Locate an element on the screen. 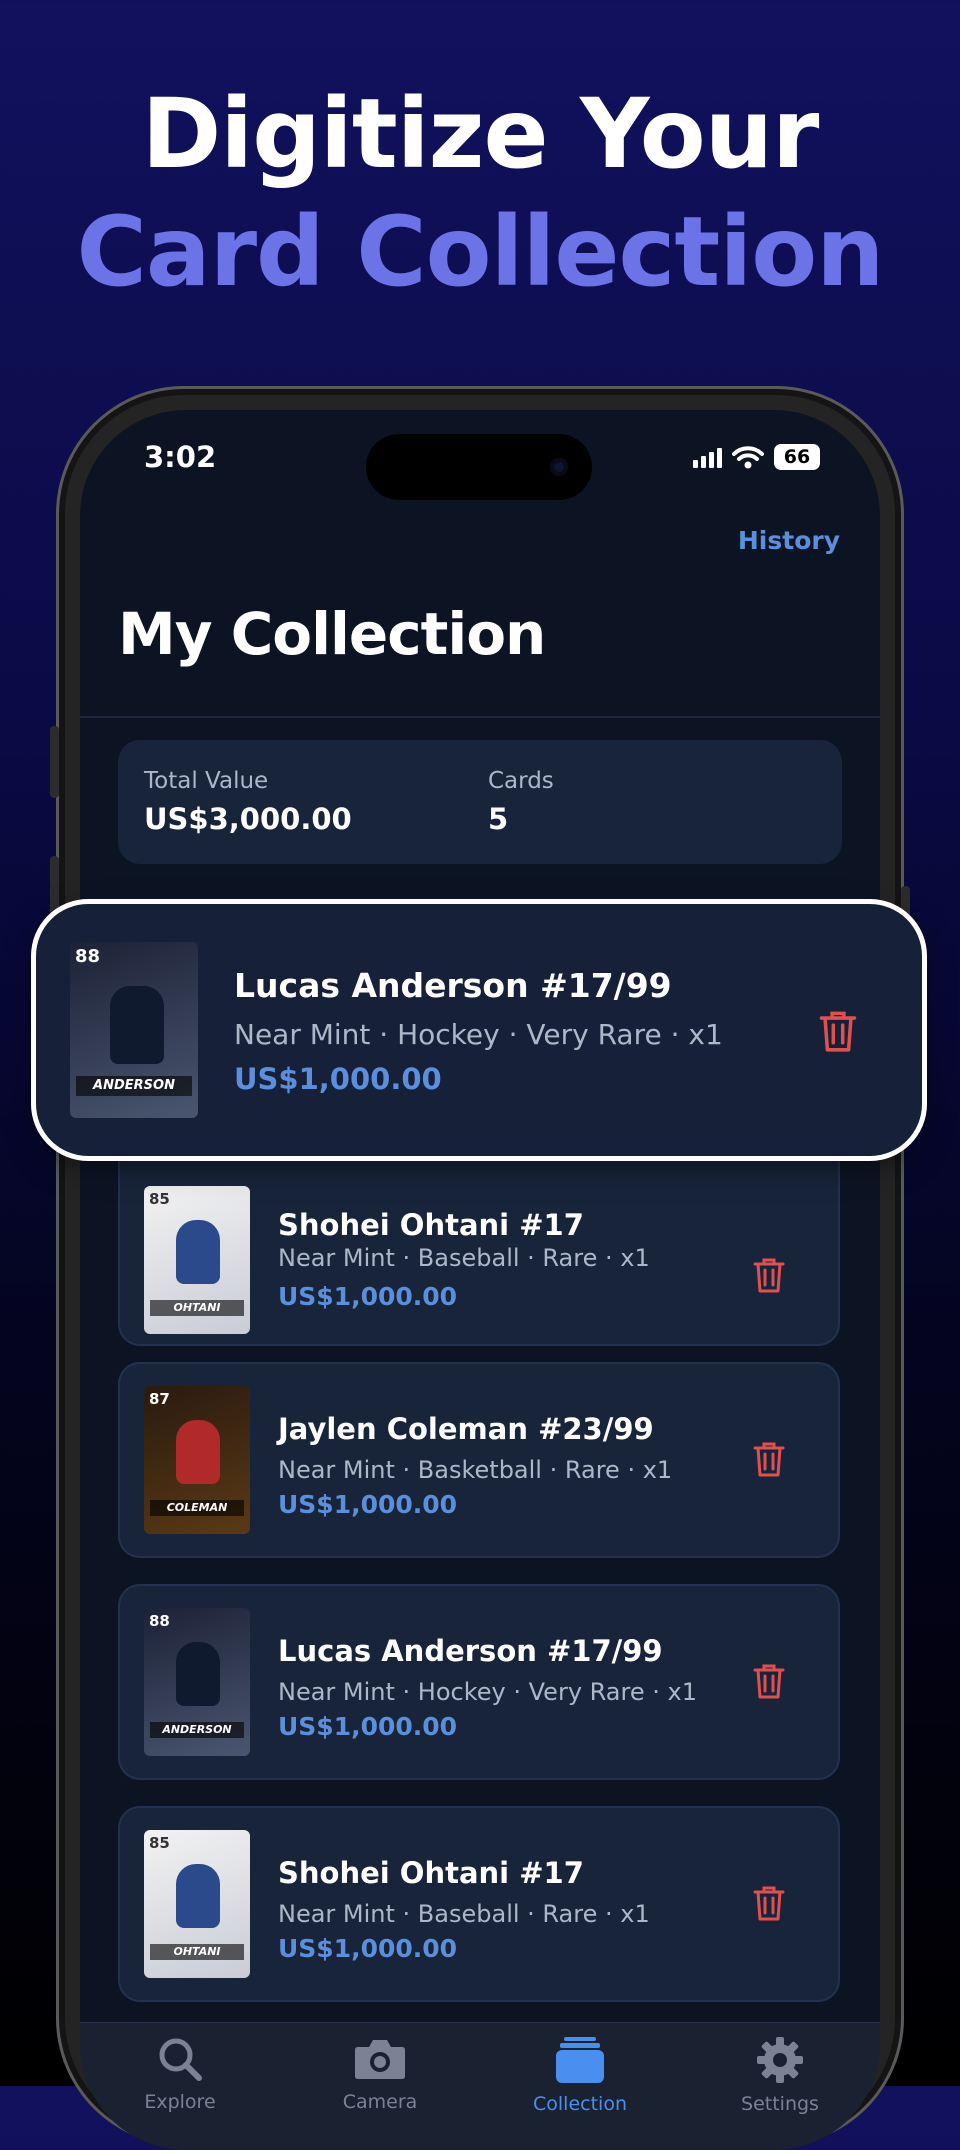 The height and width of the screenshot is (2150, 960). tab-collection: Collection is located at coordinates (580, 2075).